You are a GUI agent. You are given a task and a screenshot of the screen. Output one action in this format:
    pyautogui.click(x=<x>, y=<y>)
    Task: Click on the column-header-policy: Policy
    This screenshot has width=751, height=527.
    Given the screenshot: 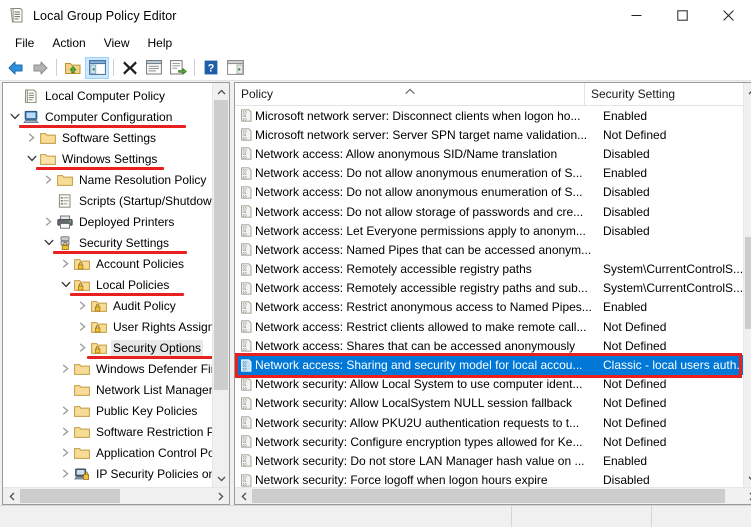 What is the action you would take?
    pyautogui.click(x=410, y=94)
    